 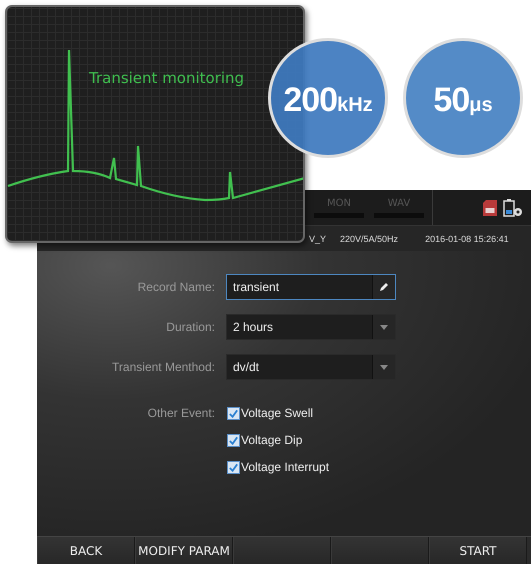 What do you see at coordinates (285, 467) in the screenshot?
I see `checkbox-label: Voltage Interrupt` at bounding box center [285, 467].